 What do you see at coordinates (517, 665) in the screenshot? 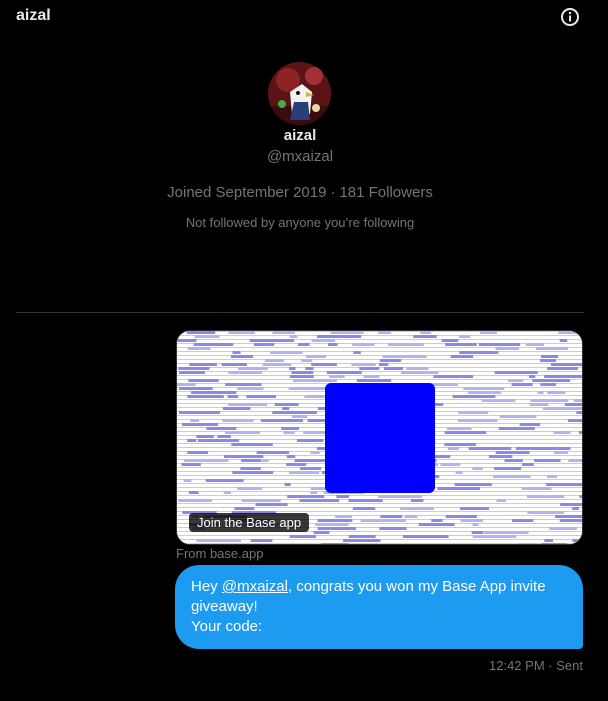
I see `message-time: 12:42 PM` at bounding box center [517, 665].